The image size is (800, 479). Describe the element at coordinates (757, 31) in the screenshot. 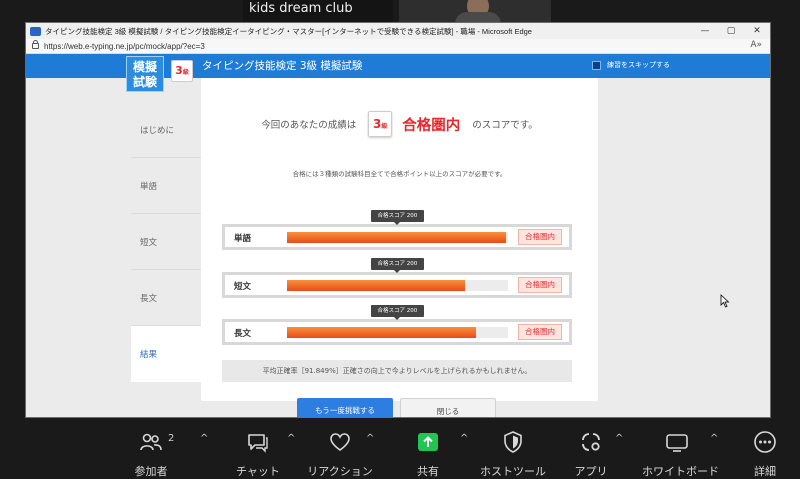

I see `close-window-button: ✕` at that location.